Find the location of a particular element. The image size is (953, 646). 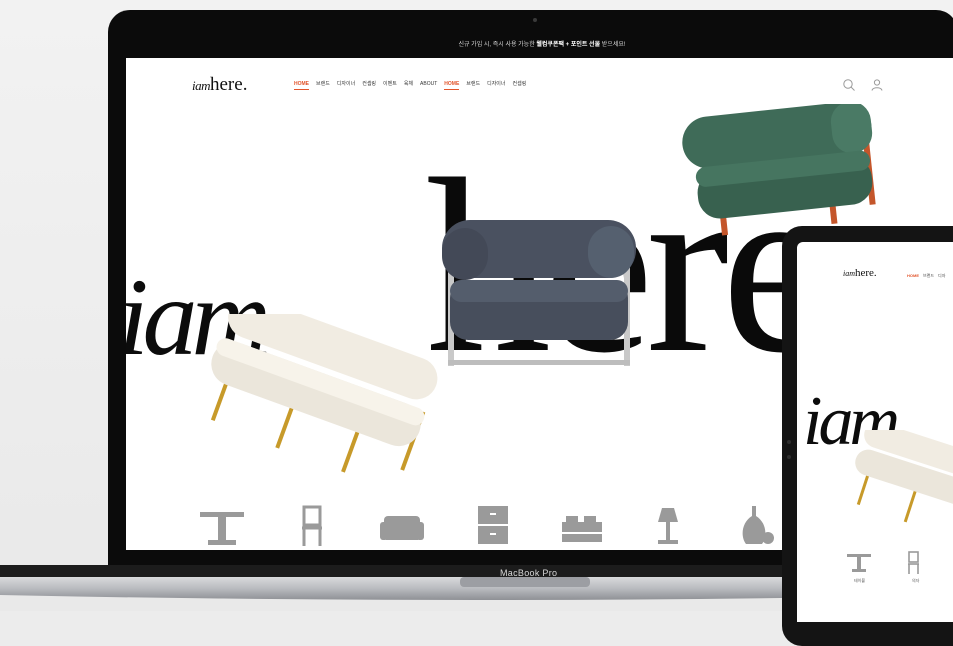

promo-banner: 신규 가입 시, 즉시 사용 가능한 웰컴쿠폰팩 + 포인트 선물 받으세요! is located at coordinates (539, 45).